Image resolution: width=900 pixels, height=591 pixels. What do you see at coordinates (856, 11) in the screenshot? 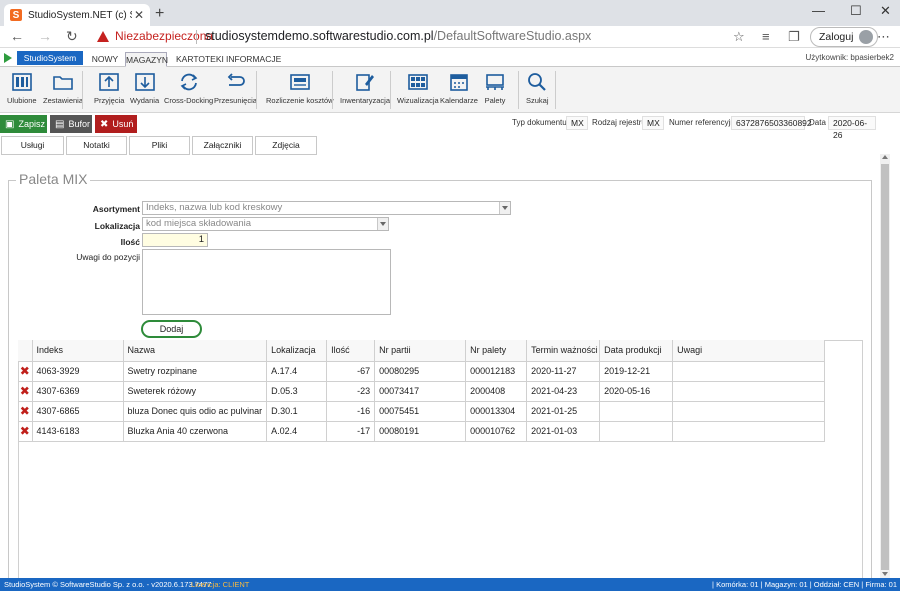
I see `maximize-icon: ☐` at bounding box center [856, 11].